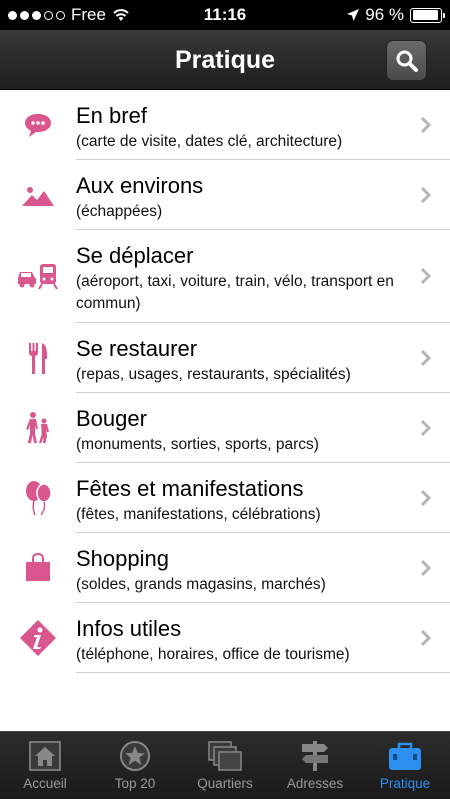 This screenshot has height=799, width=450. I want to click on suitcase-icon, so click(405, 756).